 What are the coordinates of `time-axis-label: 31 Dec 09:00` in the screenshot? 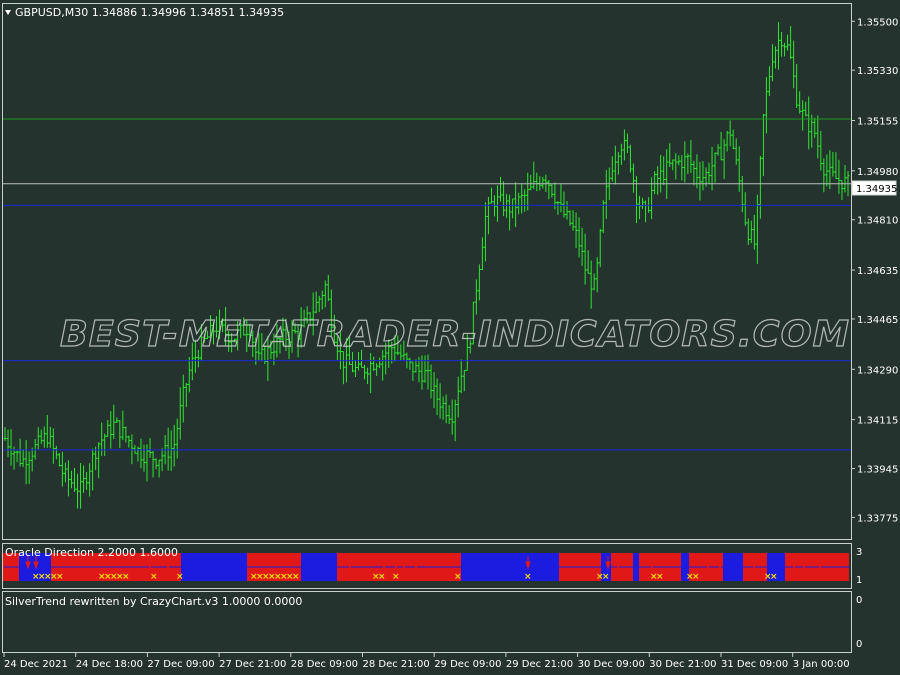 It's located at (754, 664).